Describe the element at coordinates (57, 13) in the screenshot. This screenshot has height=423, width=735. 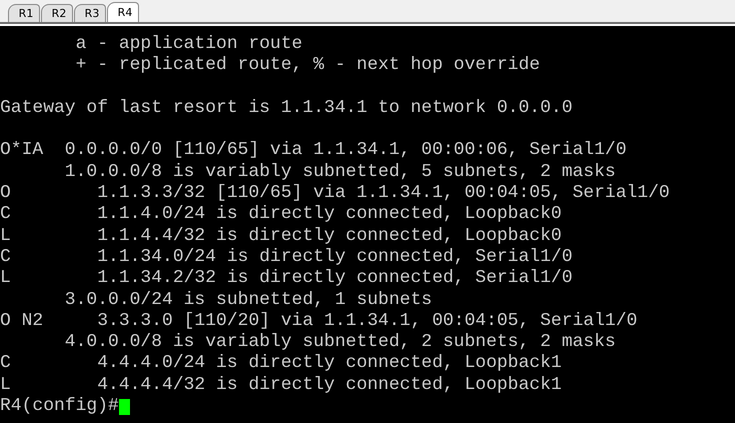
I see `tab: R2` at that location.